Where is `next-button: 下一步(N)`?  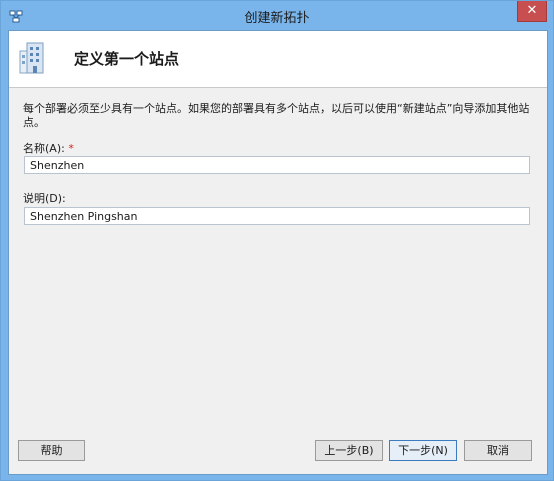
next-button: 下一步(N) is located at coordinates (423, 450).